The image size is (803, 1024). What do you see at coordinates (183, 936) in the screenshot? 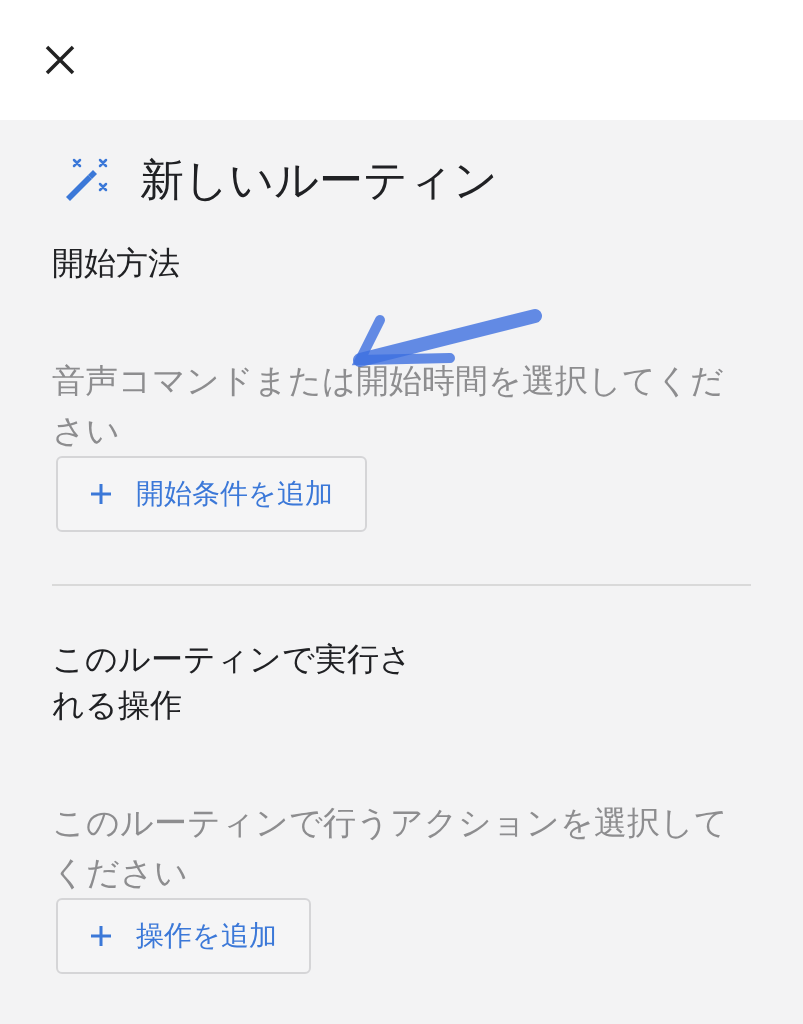
I see `add-button: 操作を追加` at bounding box center [183, 936].